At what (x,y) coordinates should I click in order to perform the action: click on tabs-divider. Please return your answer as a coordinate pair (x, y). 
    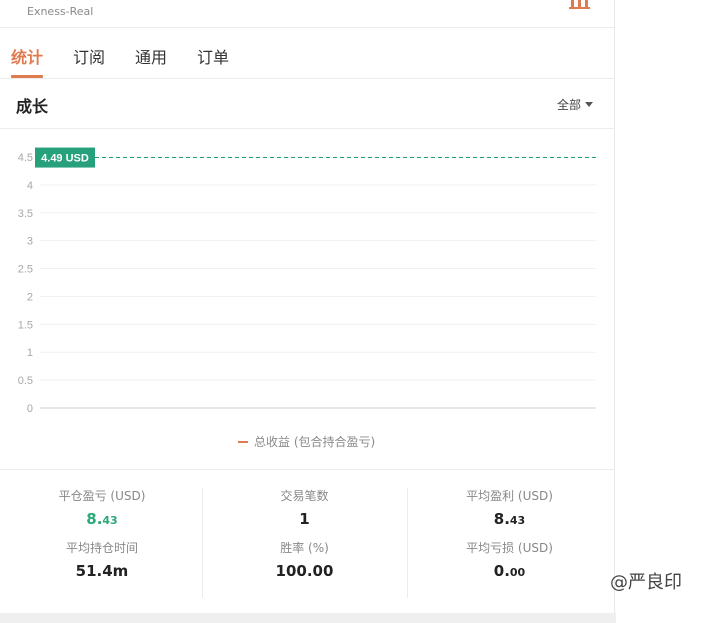
    Looking at the image, I should click on (307, 78).